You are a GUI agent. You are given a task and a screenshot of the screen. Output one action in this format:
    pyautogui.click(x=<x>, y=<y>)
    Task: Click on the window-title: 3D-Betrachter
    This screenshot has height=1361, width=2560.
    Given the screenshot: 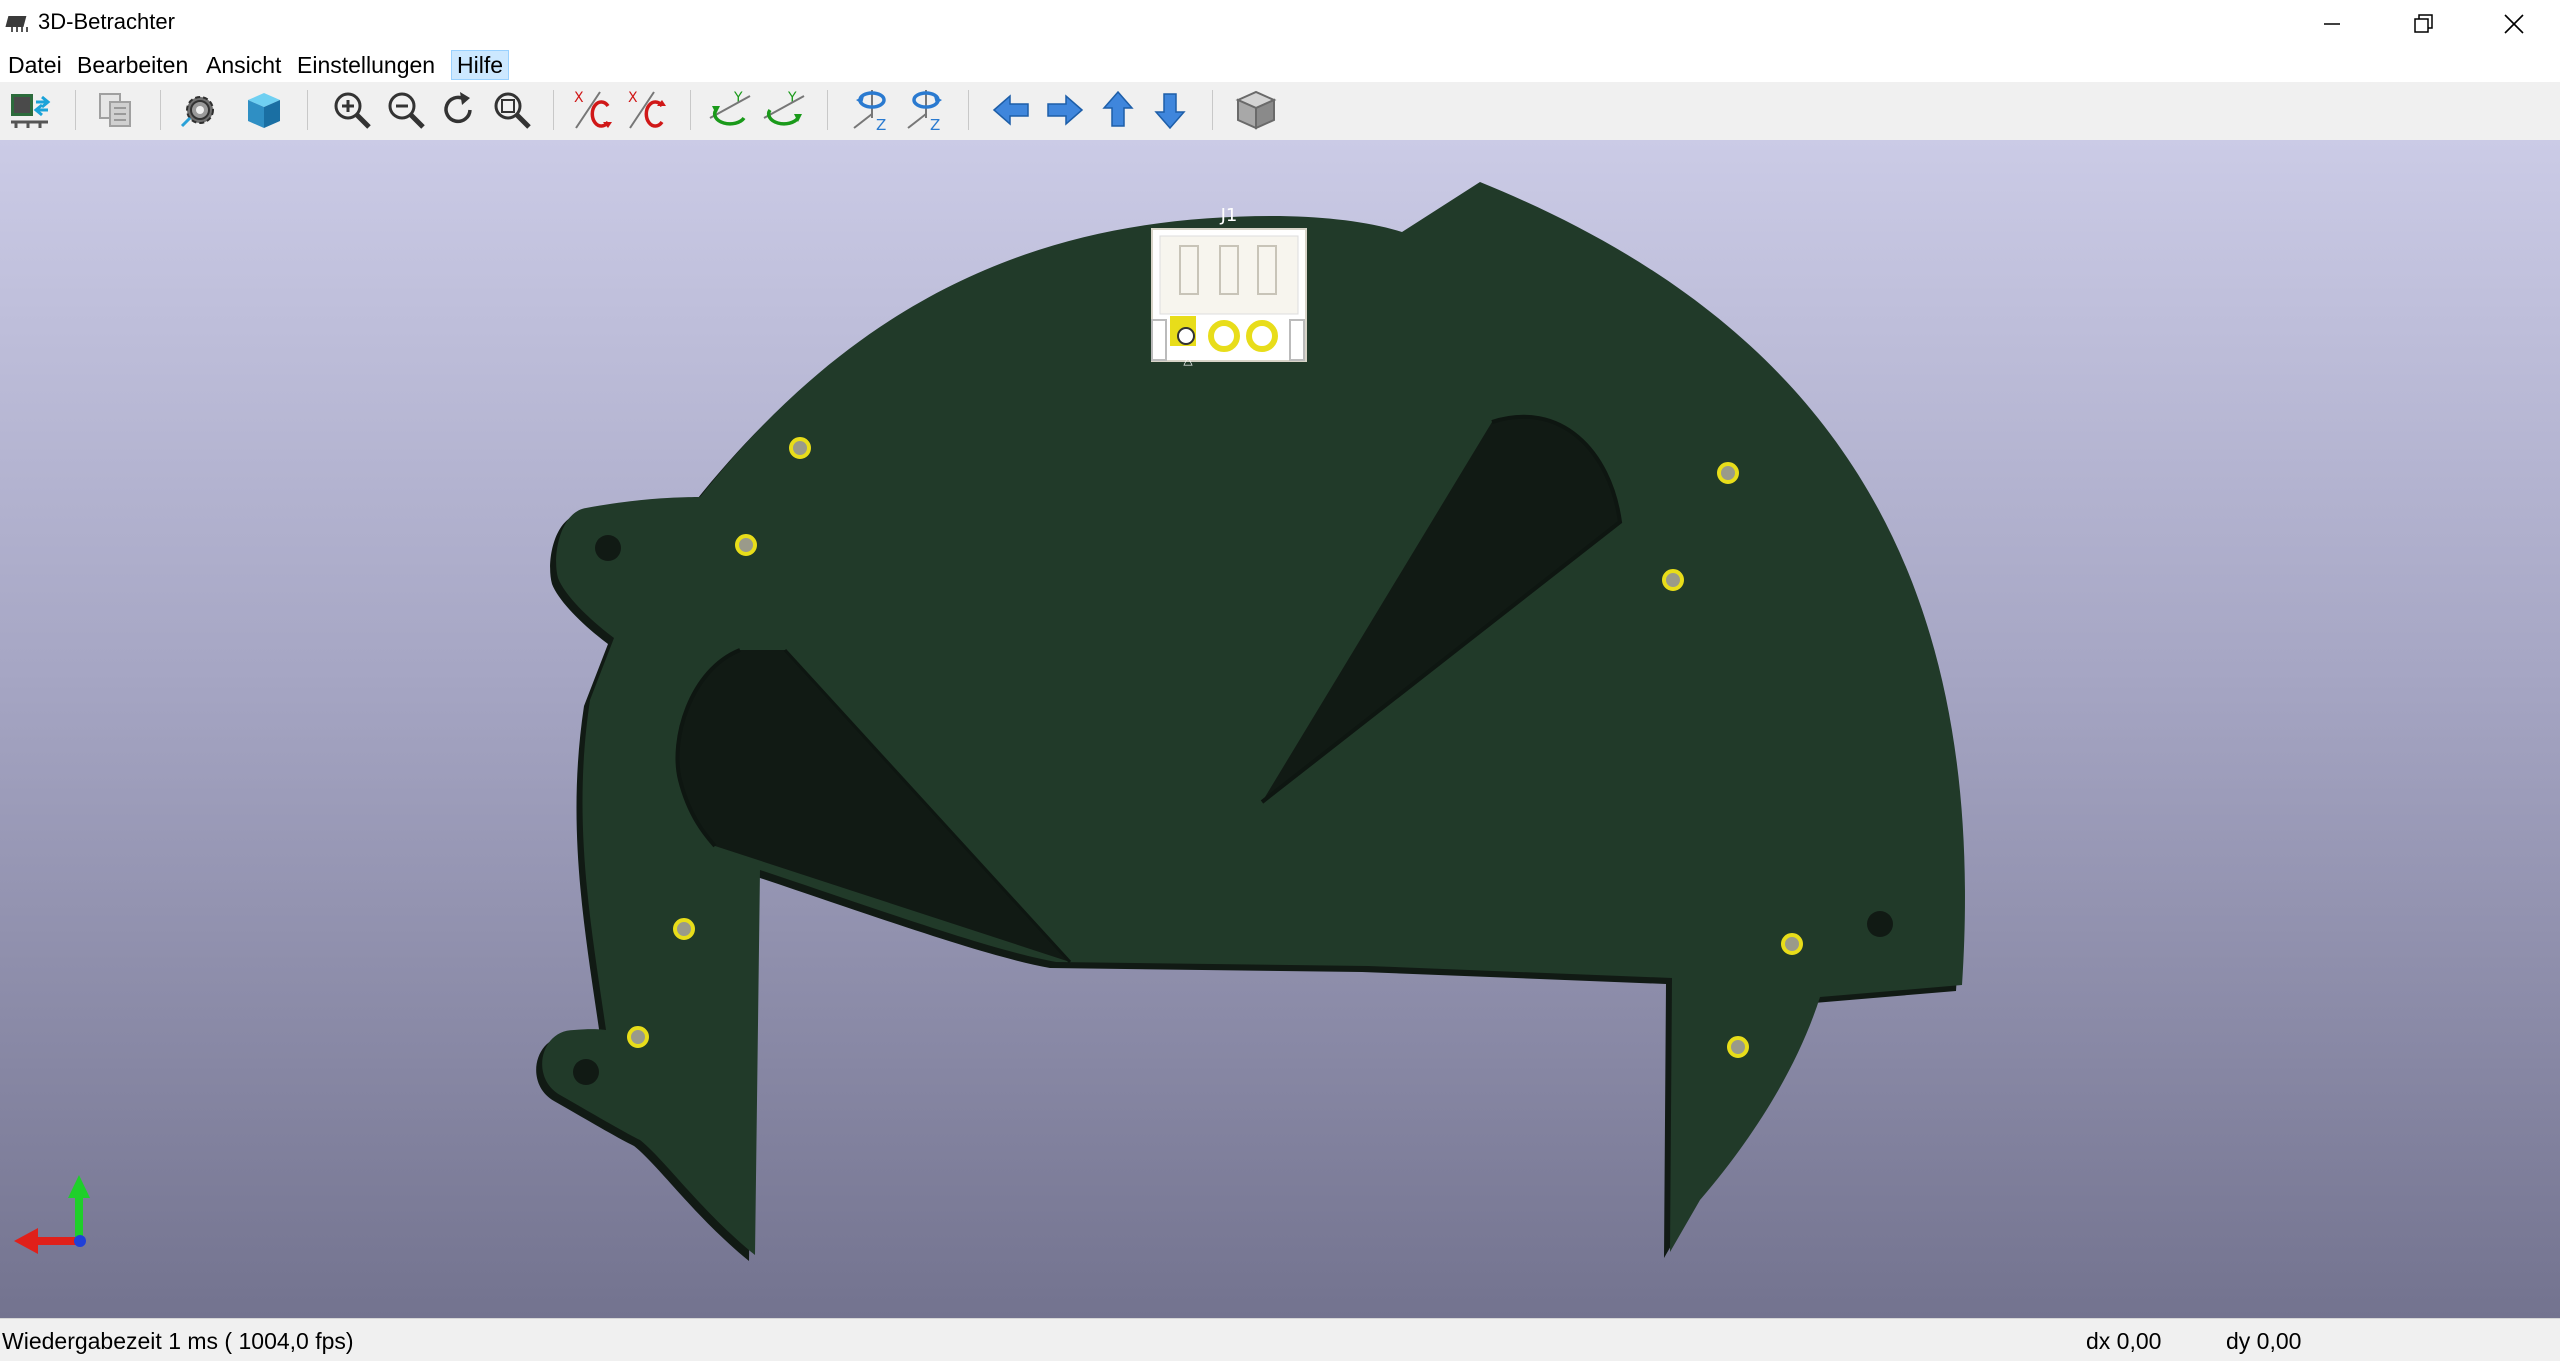 What is the action you would take?
    pyautogui.click(x=106, y=21)
    